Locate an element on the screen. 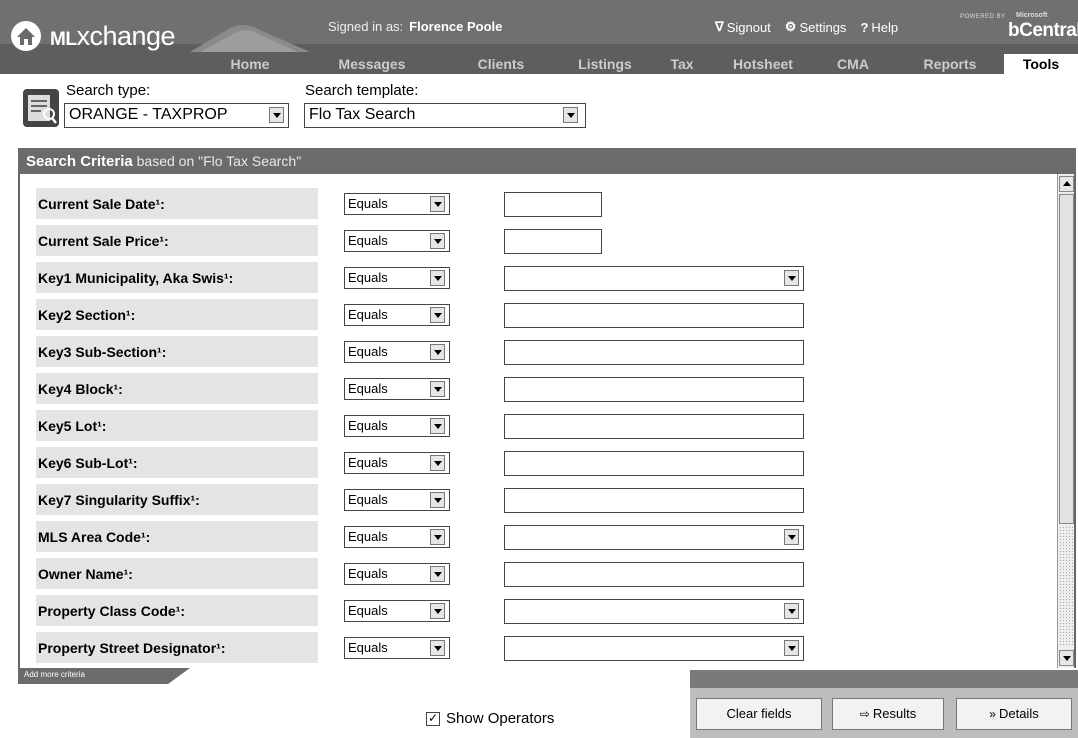 The image size is (1078, 738). header-links: ∇ Signout ⚙ Settings ? Help is located at coordinates (806, 27).